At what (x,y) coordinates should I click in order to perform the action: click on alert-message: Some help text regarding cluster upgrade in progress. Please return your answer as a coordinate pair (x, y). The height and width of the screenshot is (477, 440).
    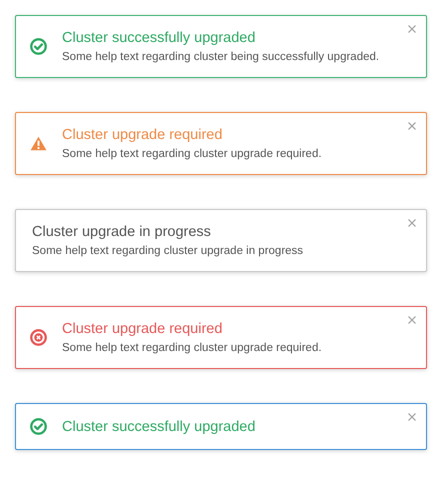
    Looking at the image, I should click on (168, 251).